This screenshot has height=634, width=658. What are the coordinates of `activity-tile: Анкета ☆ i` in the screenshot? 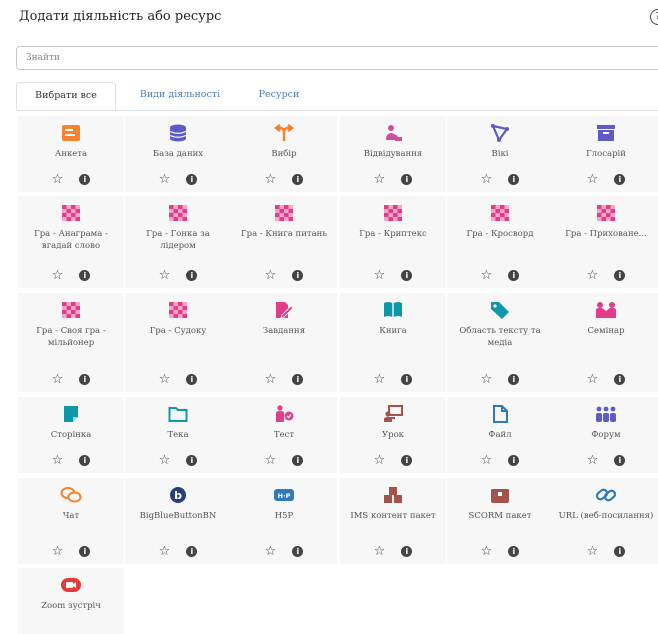 It's located at (71, 154).